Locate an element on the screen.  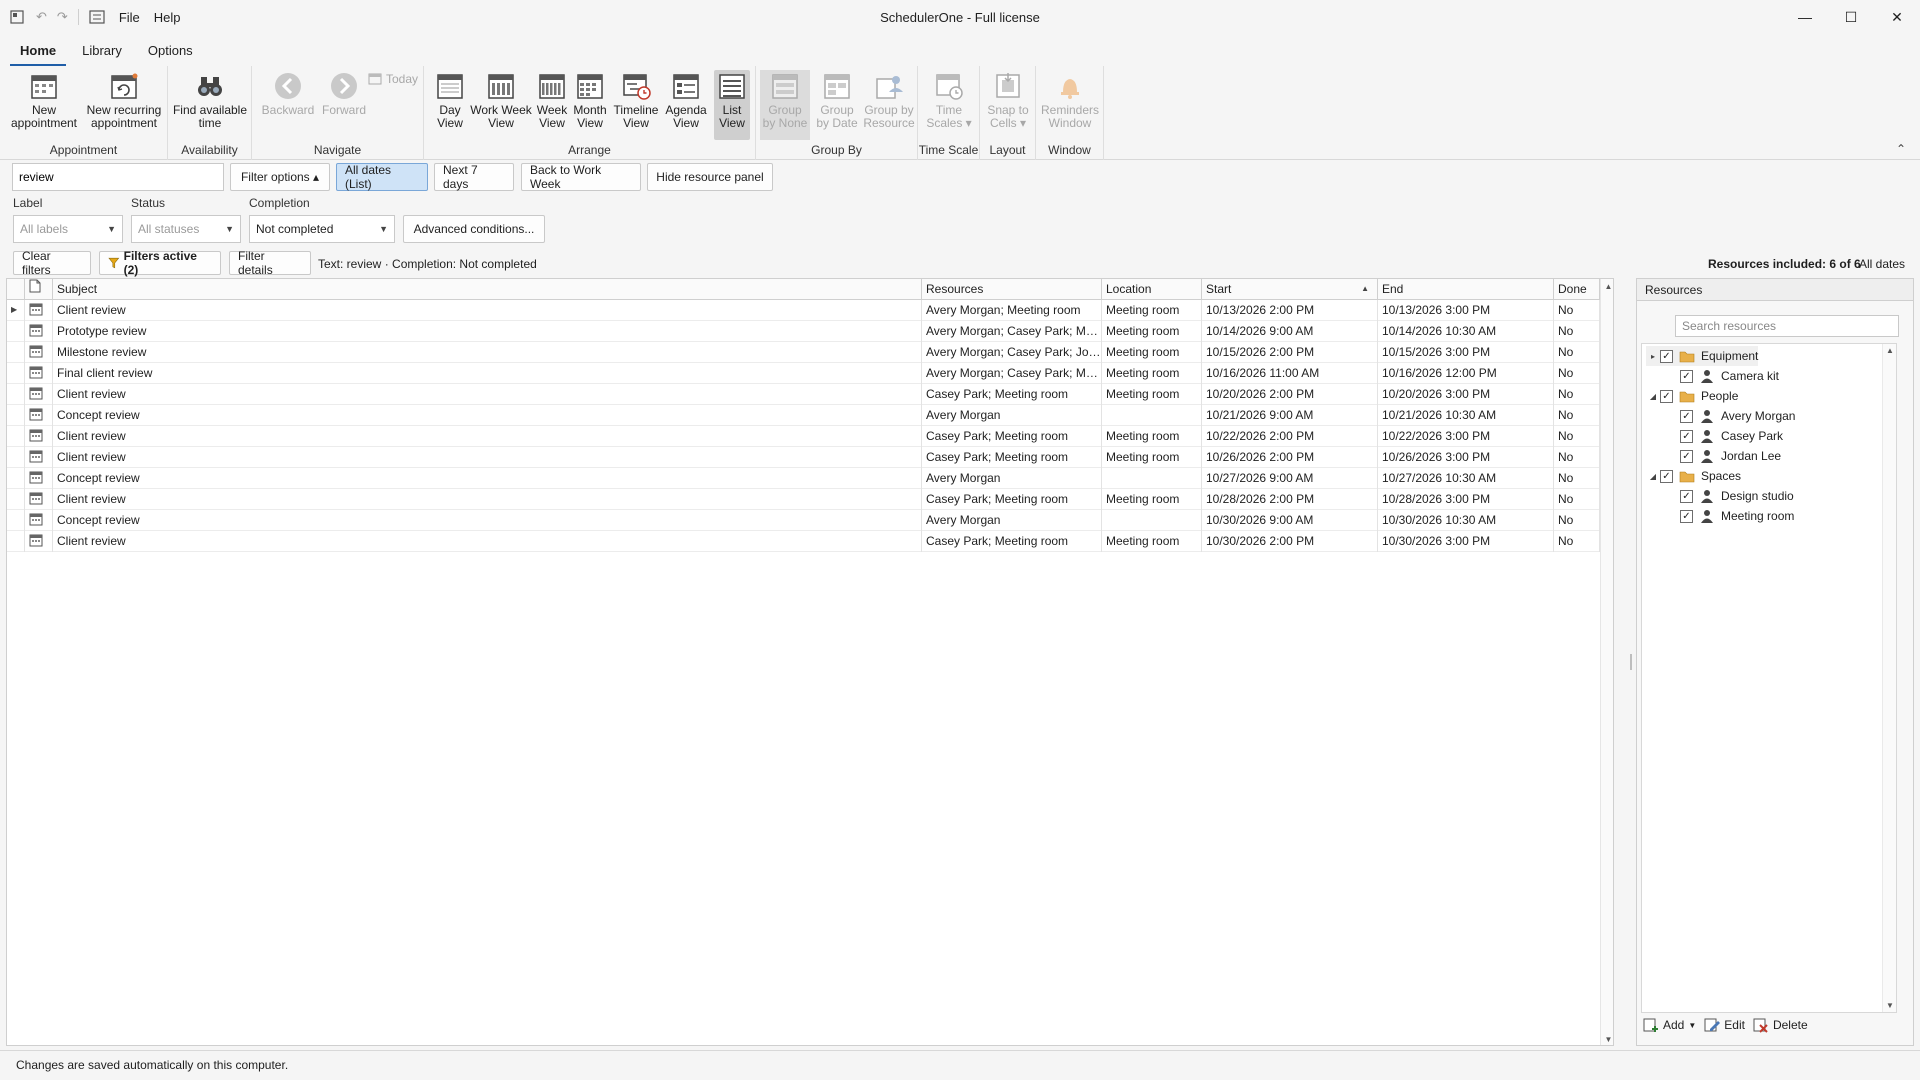
resource-node-jordan-lee: ✓ Jordan Lee is located at coordinates (1723, 456).